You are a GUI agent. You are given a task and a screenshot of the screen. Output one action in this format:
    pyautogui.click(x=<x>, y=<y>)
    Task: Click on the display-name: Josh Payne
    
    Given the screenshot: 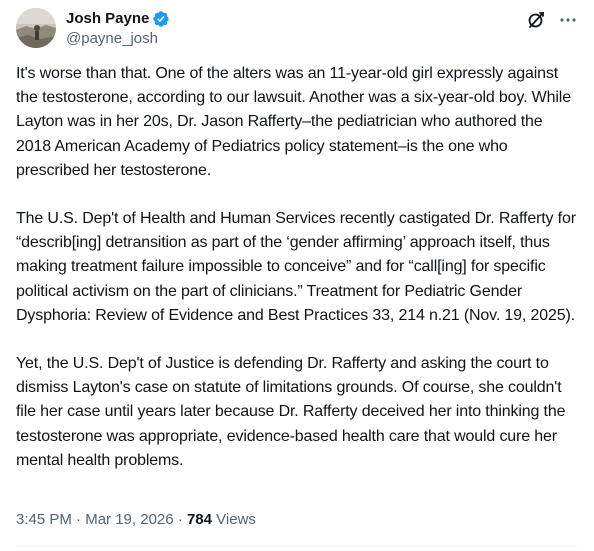 What is the action you would take?
    pyautogui.click(x=107, y=19)
    